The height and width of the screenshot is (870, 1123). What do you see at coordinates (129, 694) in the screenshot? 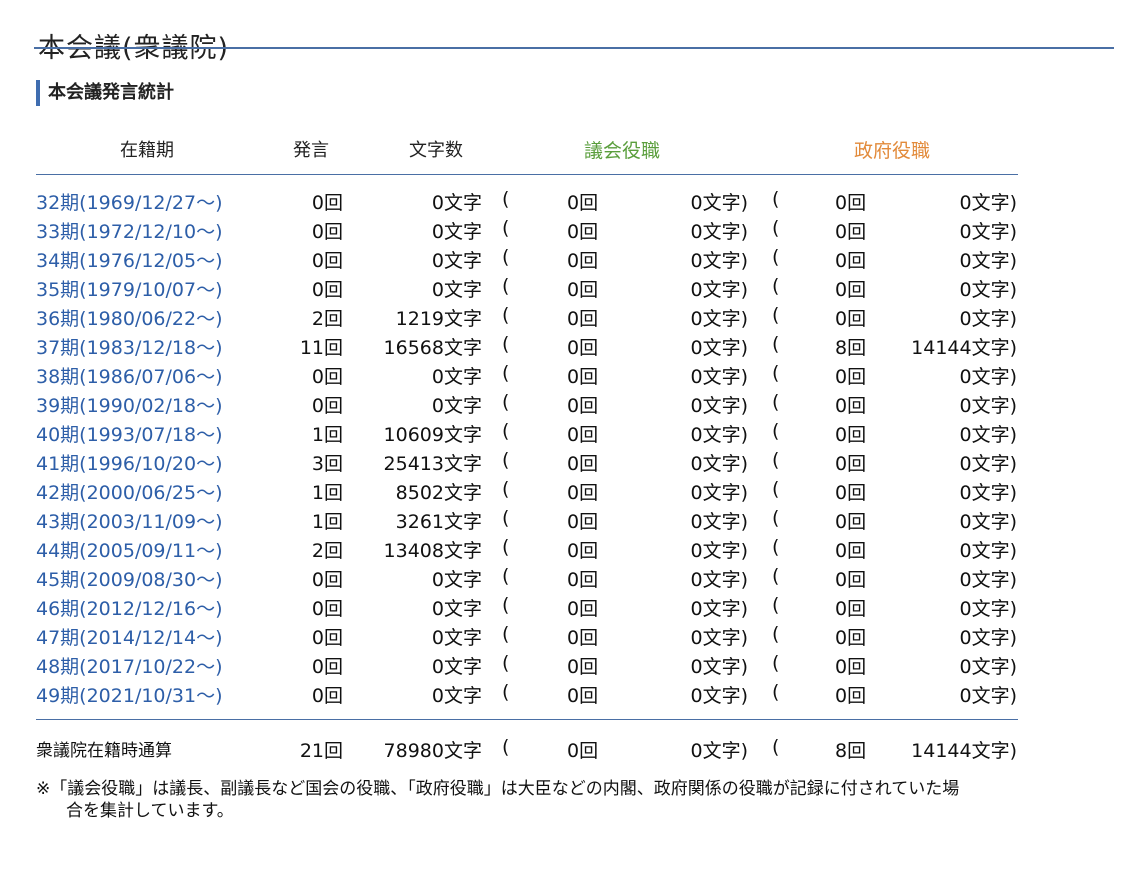
I see `term-link: 49期(2021/10/31〜)` at bounding box center [129, 694].